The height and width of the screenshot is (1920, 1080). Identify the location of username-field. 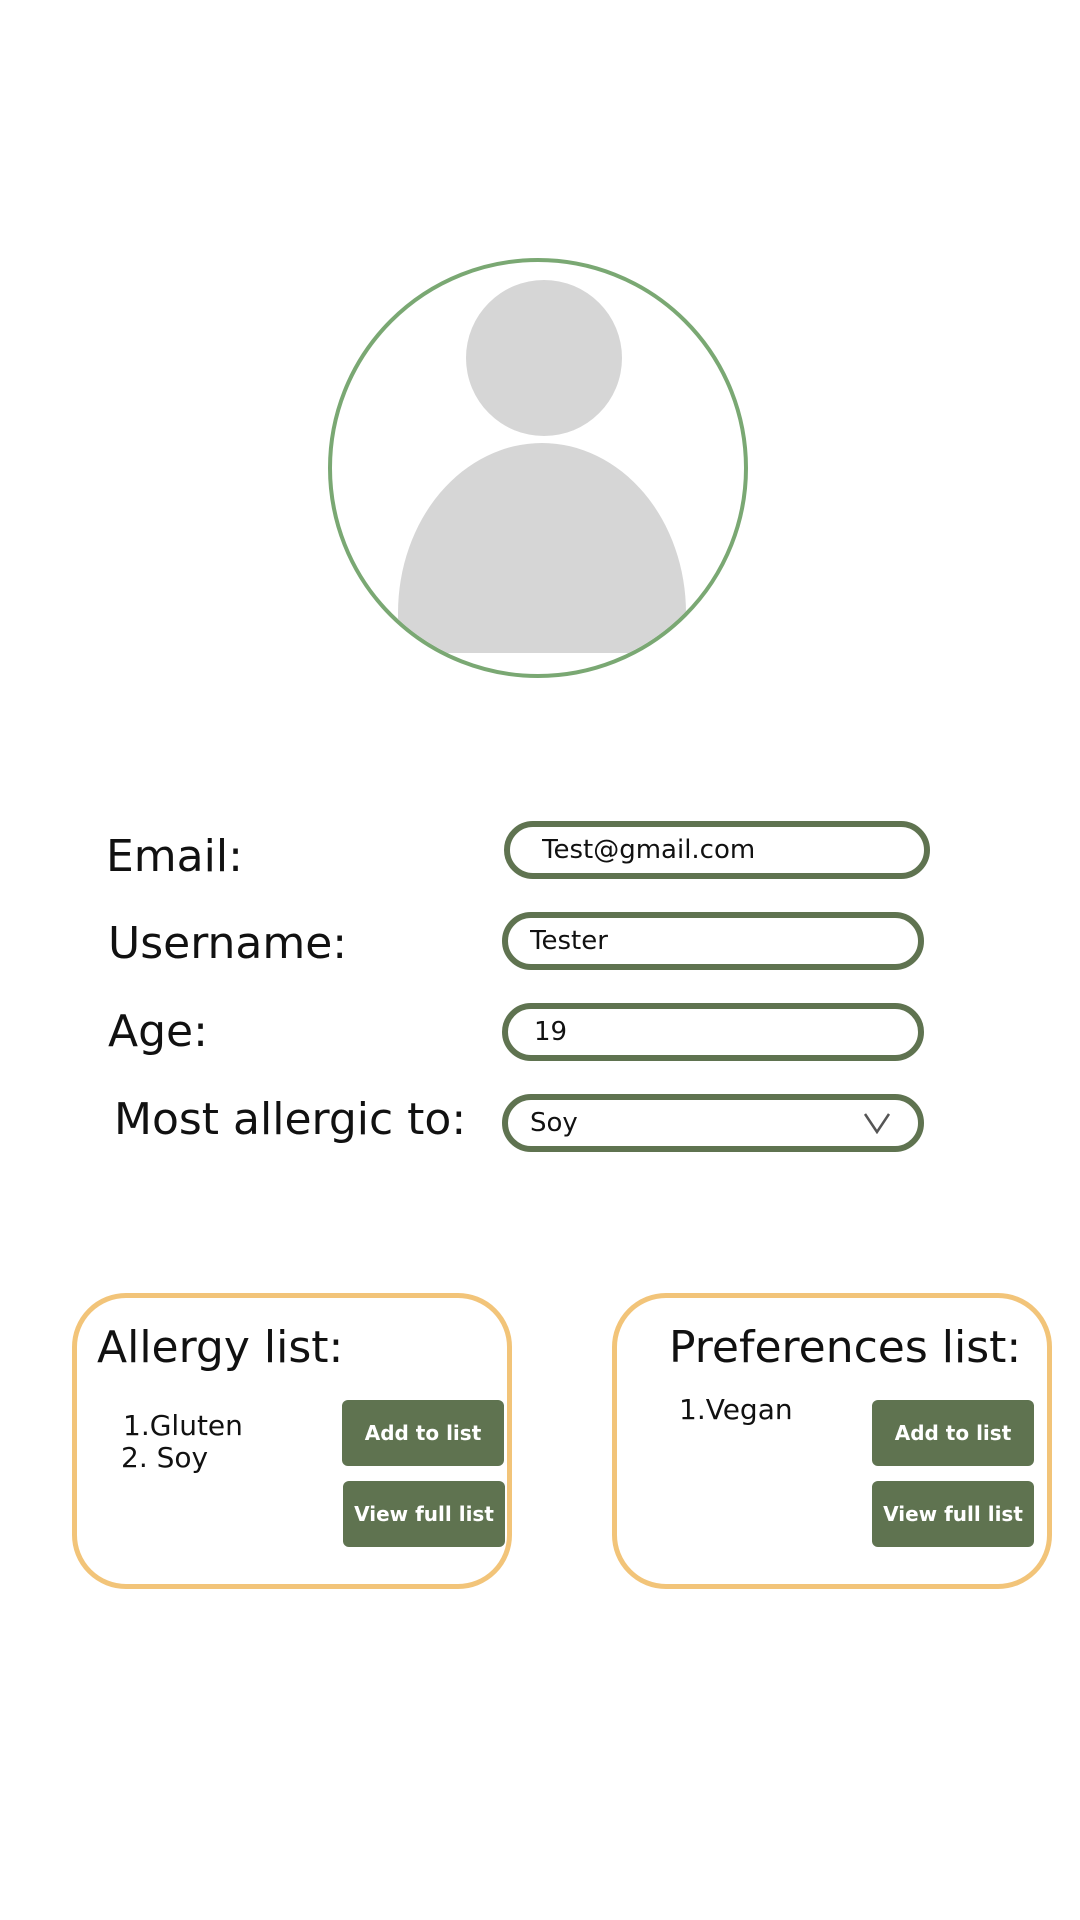
(713, 941).